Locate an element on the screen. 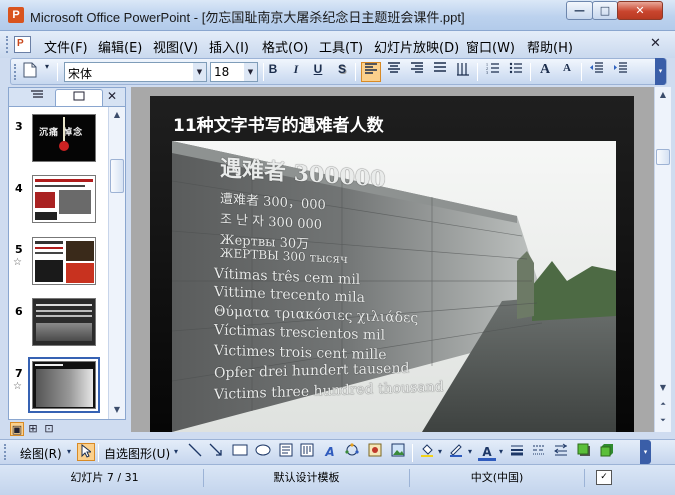 Image resolution: width=675 pixels, height=495 pixels. close-button: ✕ is located at coordinates (640, 10).